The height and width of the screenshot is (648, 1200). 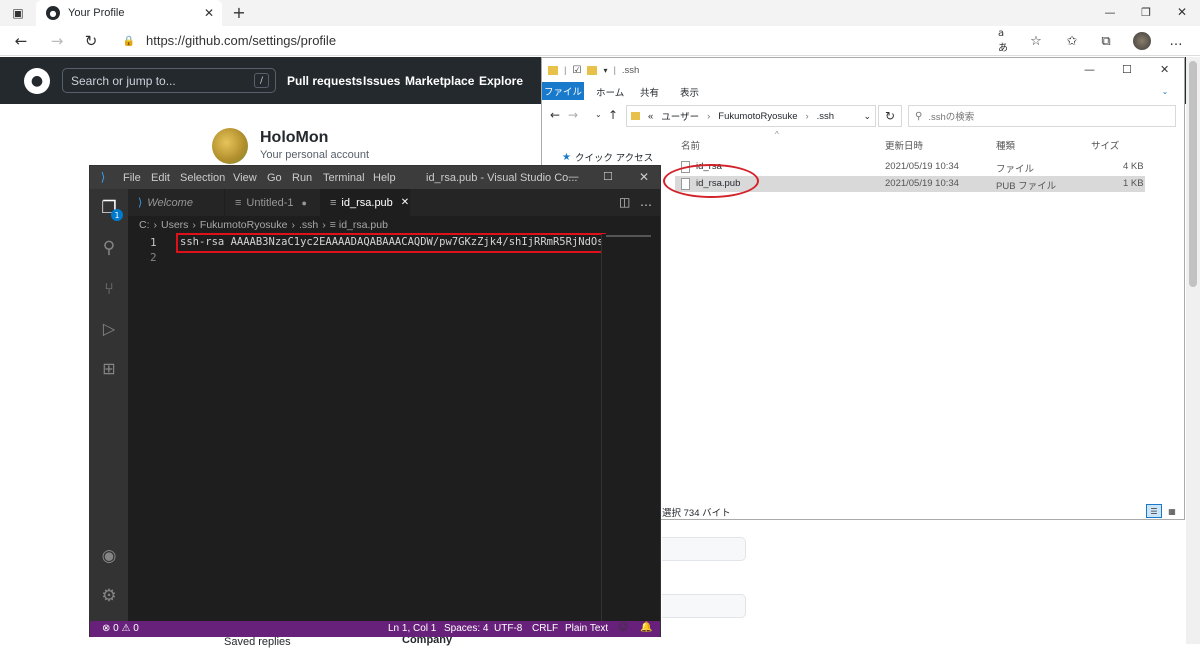 I want to click on vscode-minimize-icon: —, so click(x=573, y=176).